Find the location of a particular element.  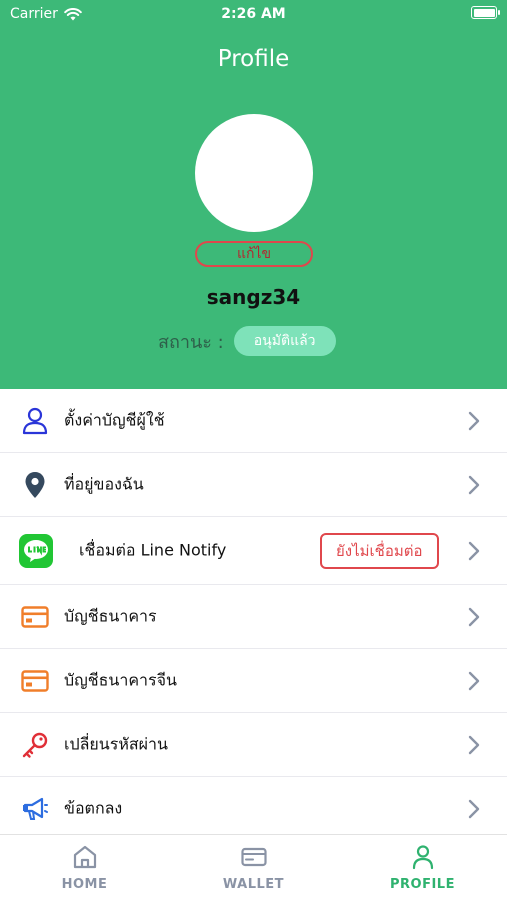

edit-profile-button: แก้ไข is located at coordinates (254, 254).